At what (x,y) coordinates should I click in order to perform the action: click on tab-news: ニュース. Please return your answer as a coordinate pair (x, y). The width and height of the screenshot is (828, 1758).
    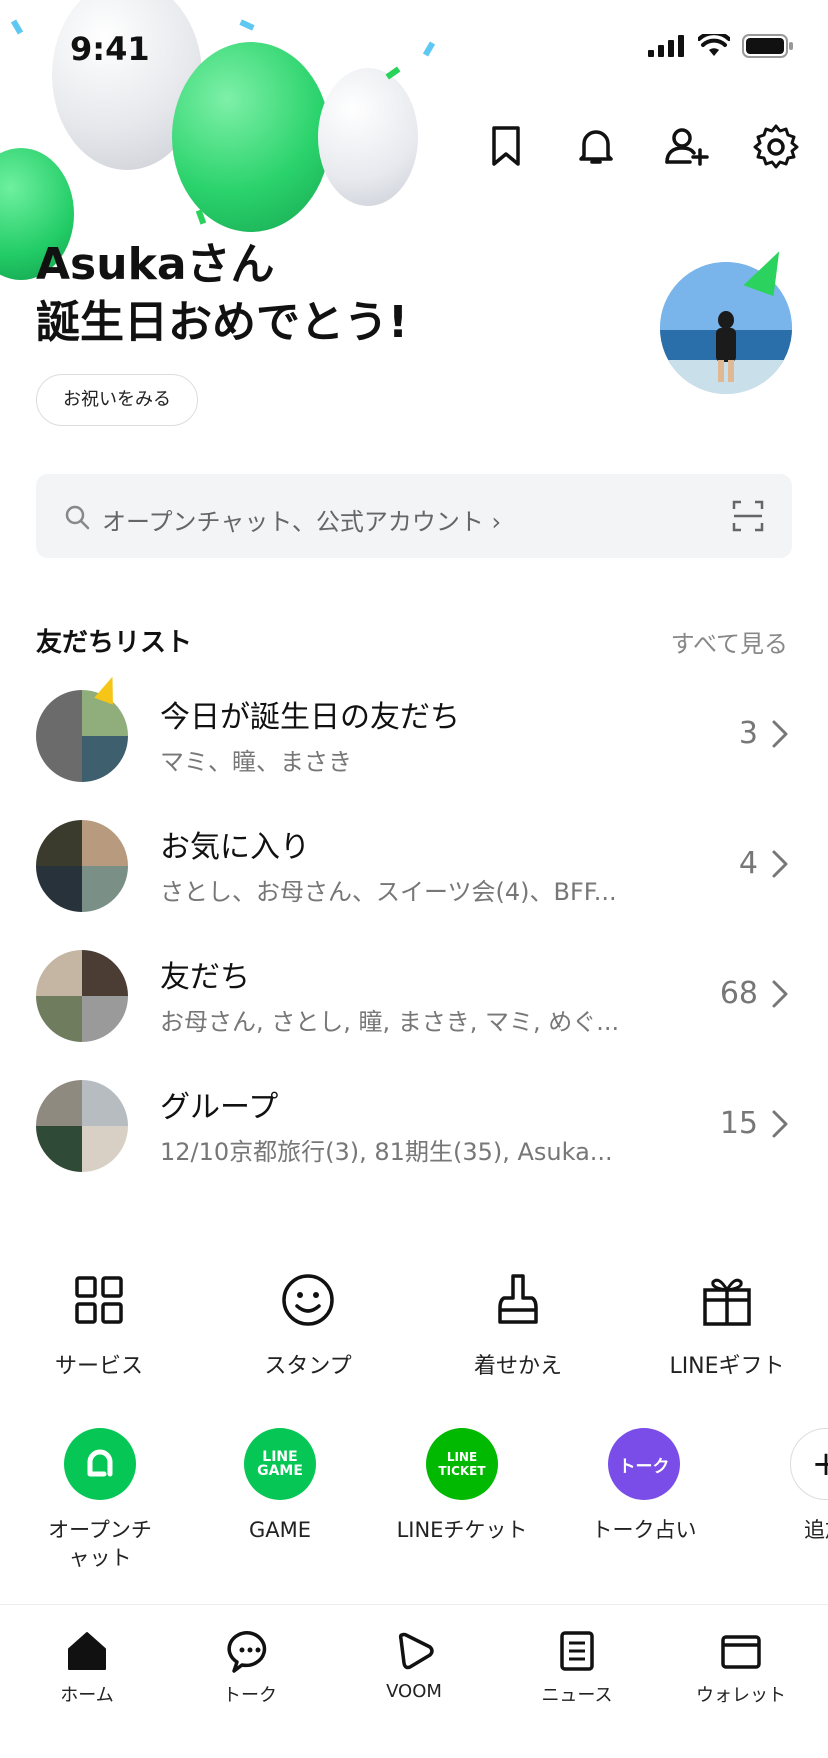
    Looking at the image, I should click on (577, 1667).